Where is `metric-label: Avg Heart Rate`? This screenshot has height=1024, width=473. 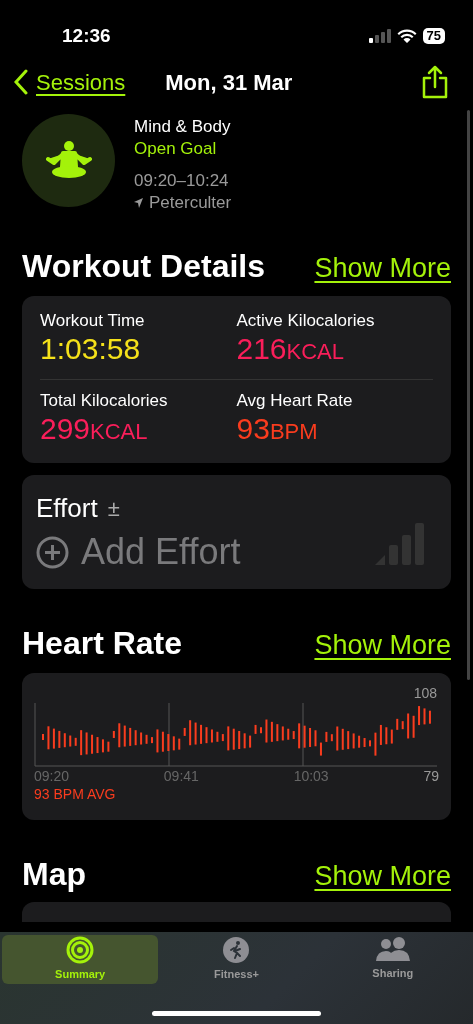
metric-label: Avg Heart Rate is located at coordinates (295, 401).